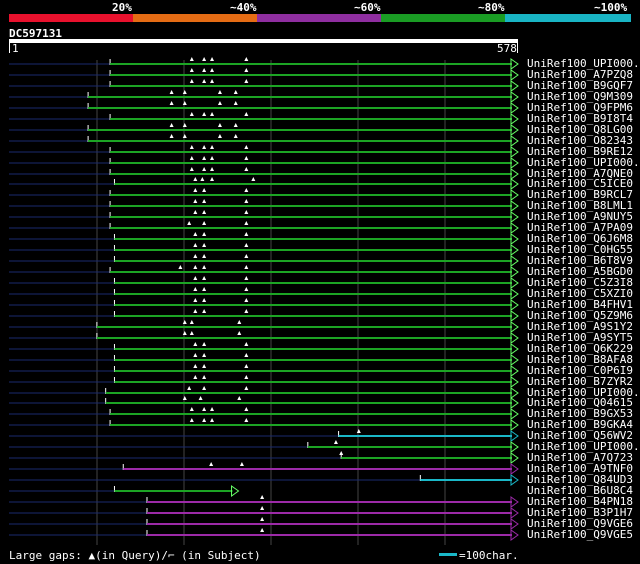 The image size is (640, 564). What do you see at coordinates (448, 554) in the screenshot?
I see `scale-legend-bar` at bounding box center [448, 554].